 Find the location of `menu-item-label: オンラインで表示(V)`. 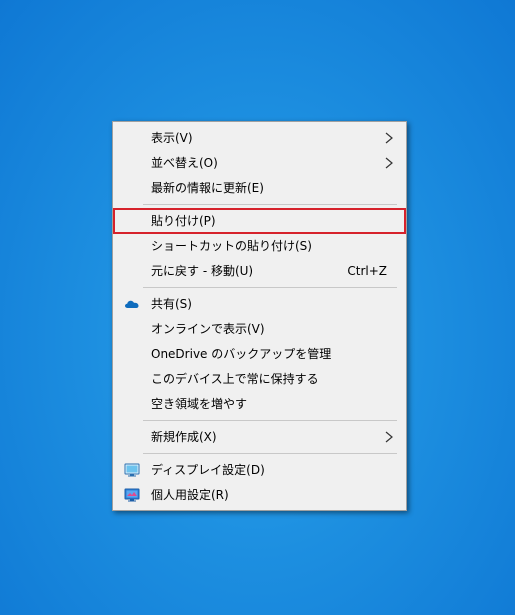

menu-item-label: オンラインで表示(V) is located at coordinates (208, 329).